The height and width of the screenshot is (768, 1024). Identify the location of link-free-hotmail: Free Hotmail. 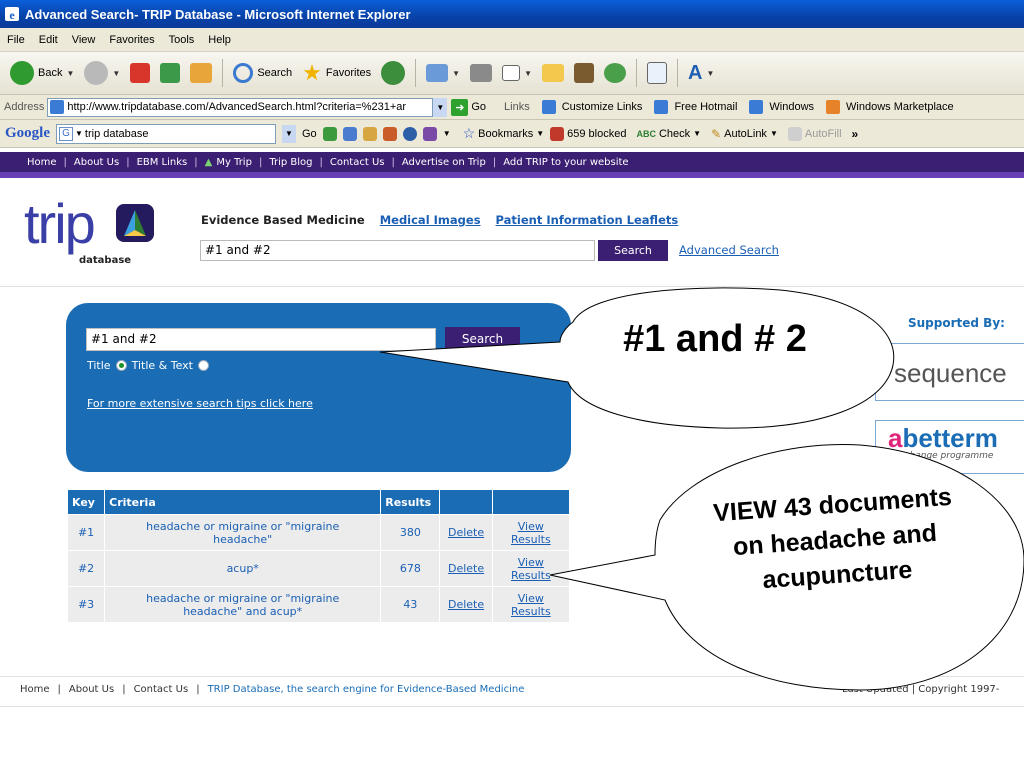
(695, 107).